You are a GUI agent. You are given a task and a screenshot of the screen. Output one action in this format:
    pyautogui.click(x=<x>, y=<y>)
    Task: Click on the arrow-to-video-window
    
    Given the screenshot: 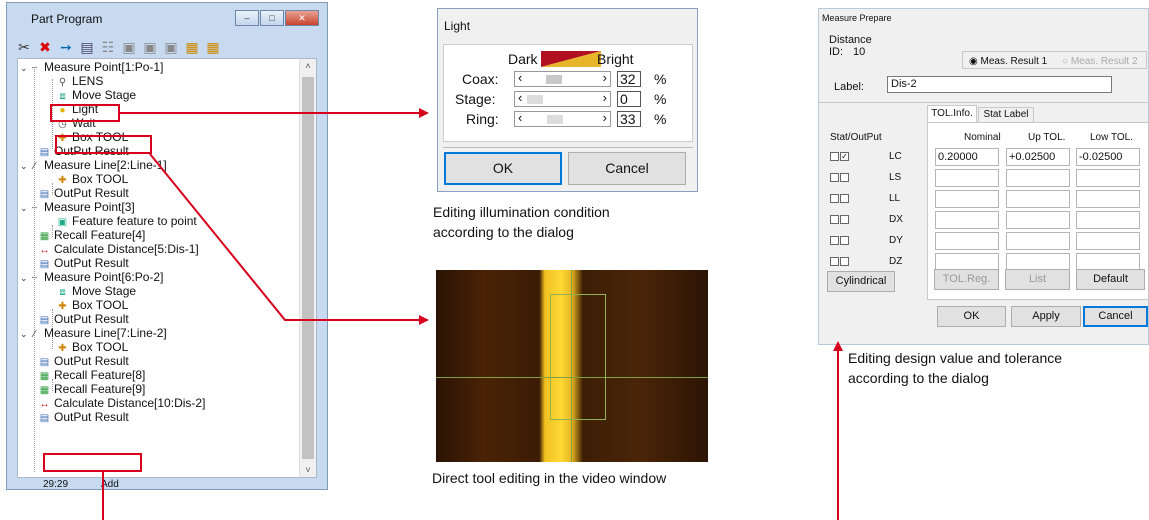 What is the action you would take?
    pyautogui.click(x=289, y=239)
    